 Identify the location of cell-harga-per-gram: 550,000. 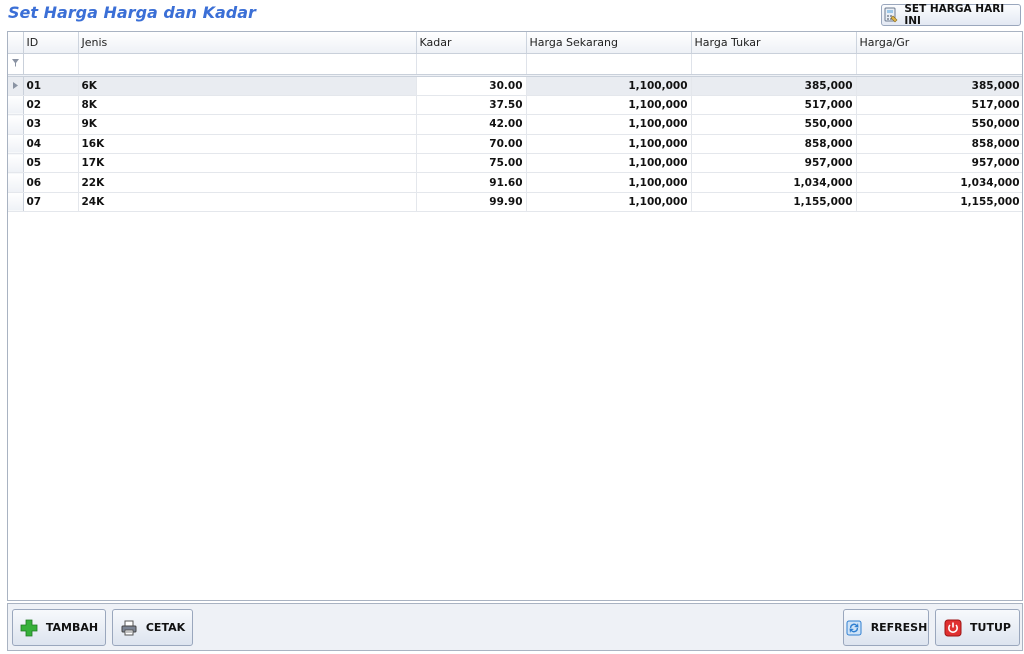
(939, 124).